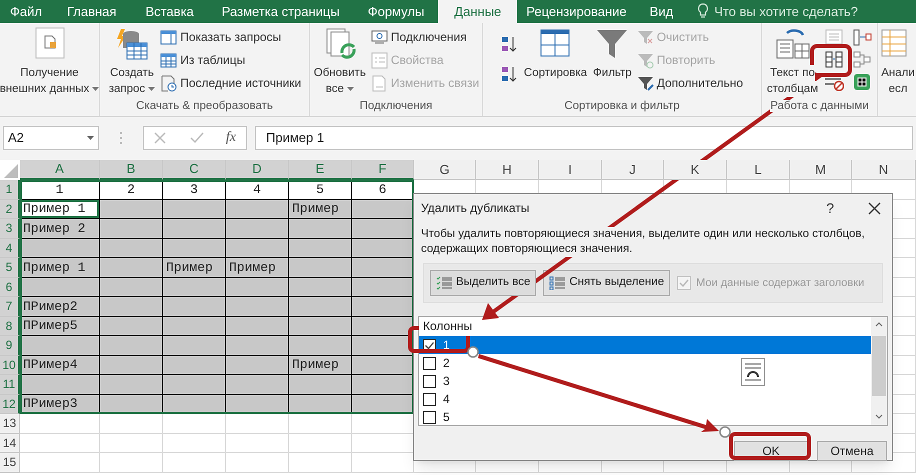 The height and width of the screenshot is (475, 916). Describe the element at coordinates (60, 170) in the screenshot. I see `column-header: A` at that location.